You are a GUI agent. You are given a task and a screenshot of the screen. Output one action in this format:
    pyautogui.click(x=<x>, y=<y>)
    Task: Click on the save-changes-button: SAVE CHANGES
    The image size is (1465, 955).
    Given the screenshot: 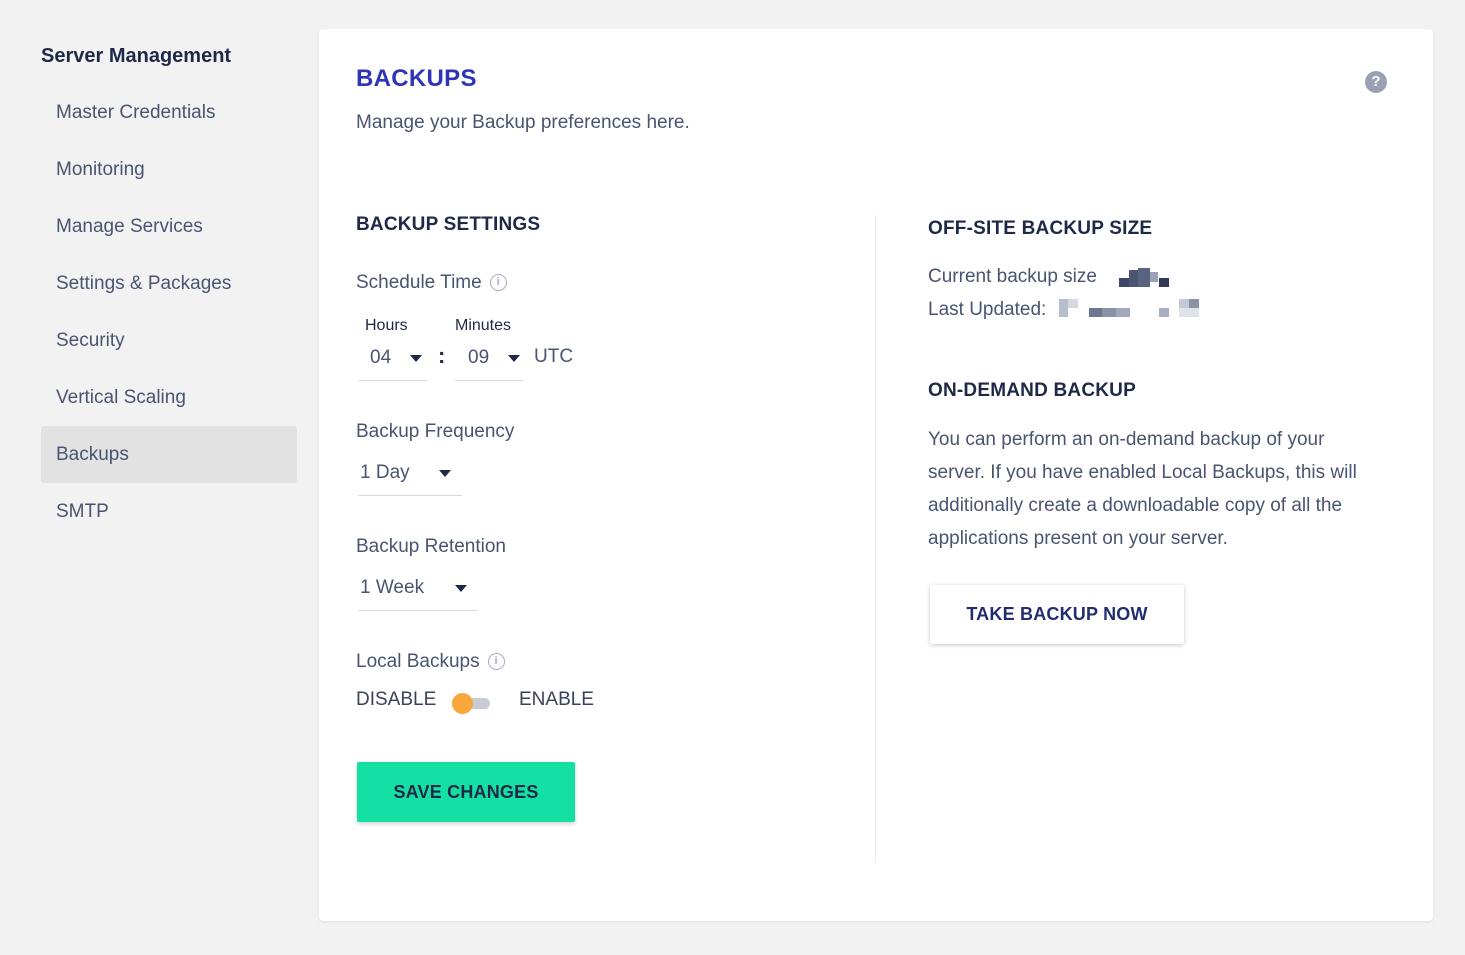 What is the action you would take?
    pyautogui.click(x=466, y=792)
    